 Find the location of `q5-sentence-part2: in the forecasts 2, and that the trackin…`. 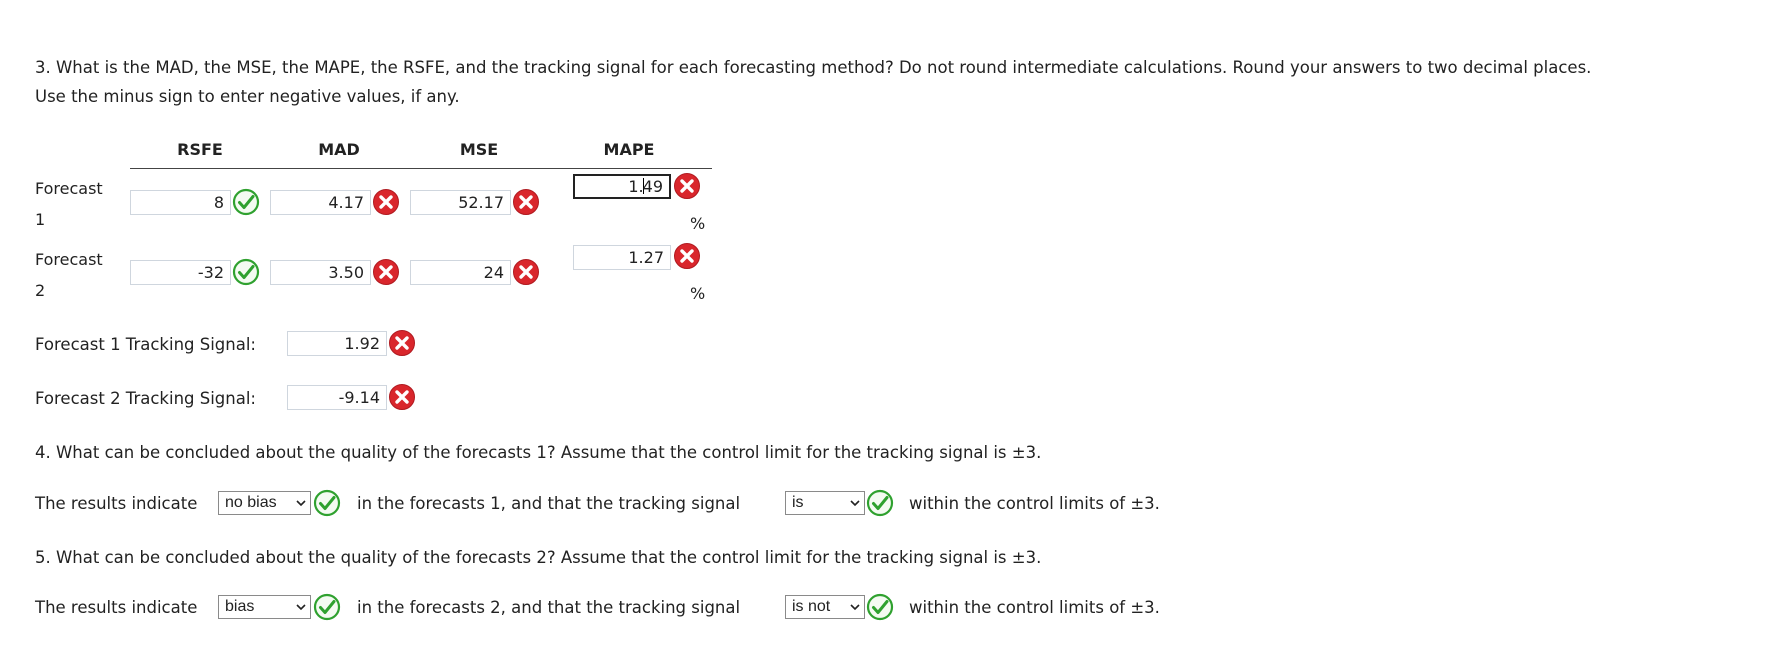

q5-sentence-part2: in the forecasts 2, and that the trackin… is located at coordinates (549, 607).